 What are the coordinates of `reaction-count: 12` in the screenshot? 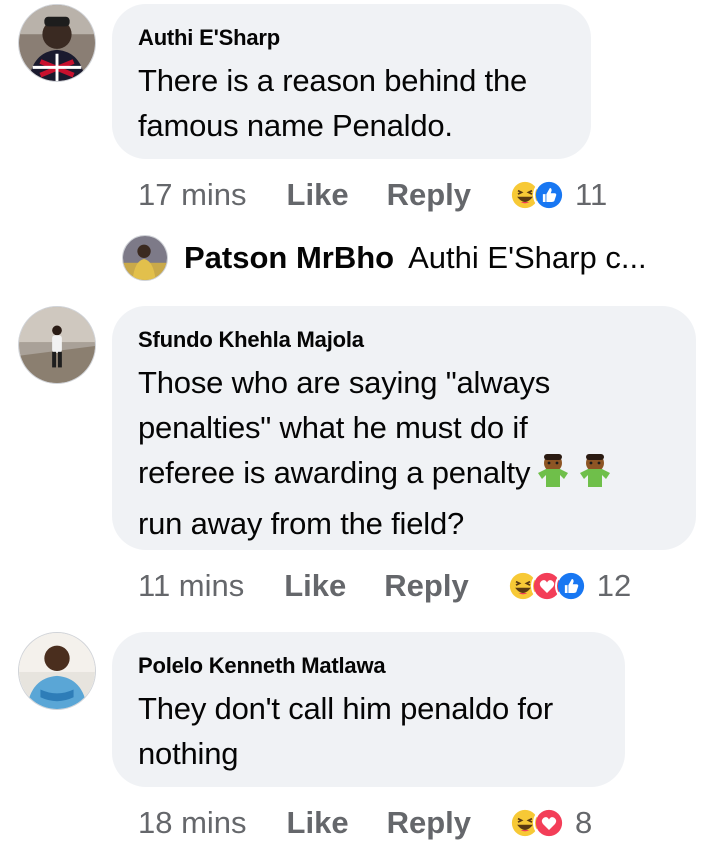 It's located at (614, 586).